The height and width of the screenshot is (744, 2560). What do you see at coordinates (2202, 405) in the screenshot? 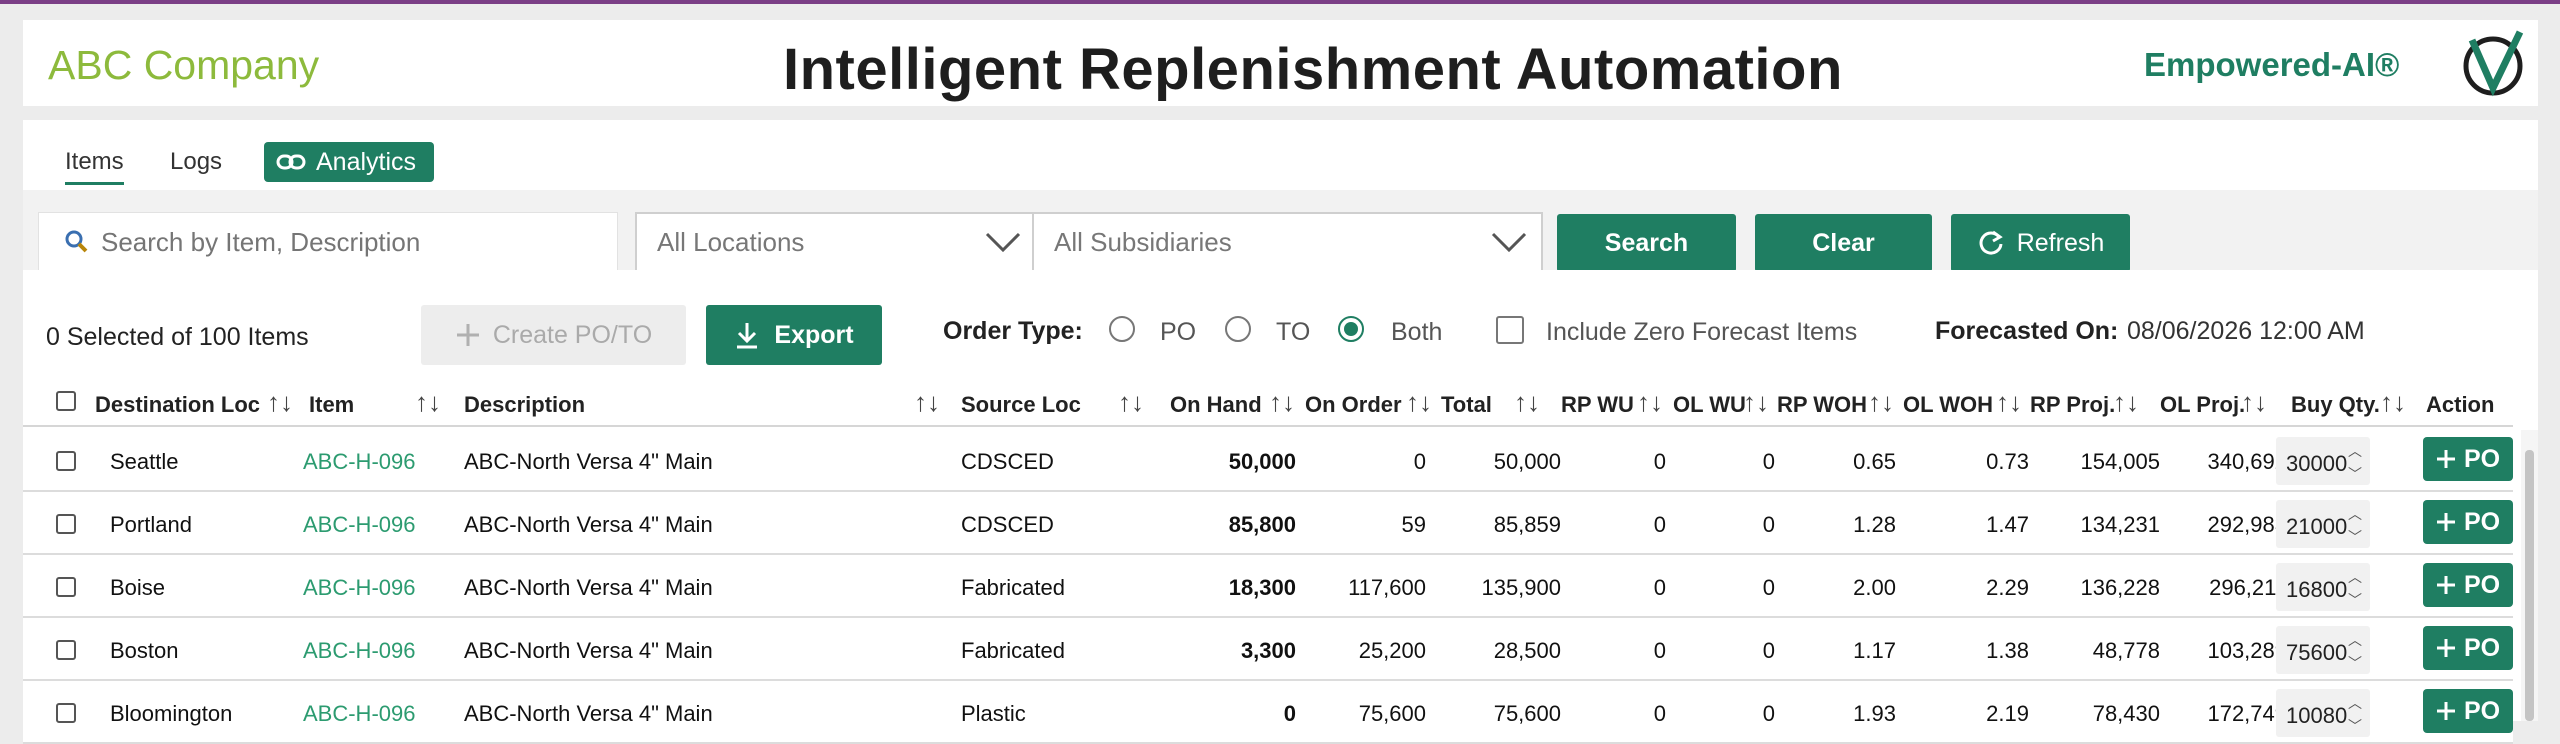
I see `col-ol-proj: OL Proj.` at bounding box center [2202, 405].